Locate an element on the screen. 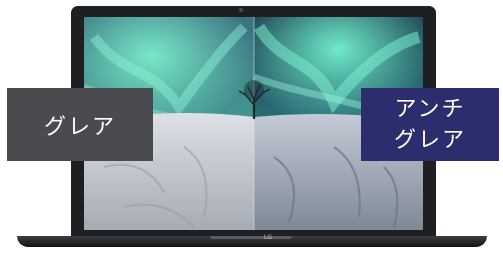 The height and width of the screenshot is (253, 503). antiglare-label: アンチ グレア is located at coordinates (430, 124).